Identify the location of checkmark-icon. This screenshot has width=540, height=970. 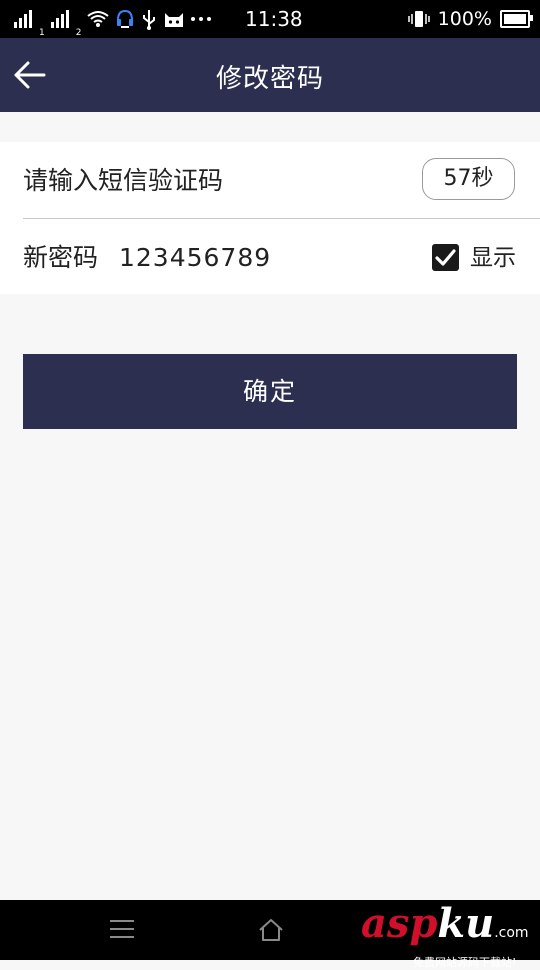
(445, 257).